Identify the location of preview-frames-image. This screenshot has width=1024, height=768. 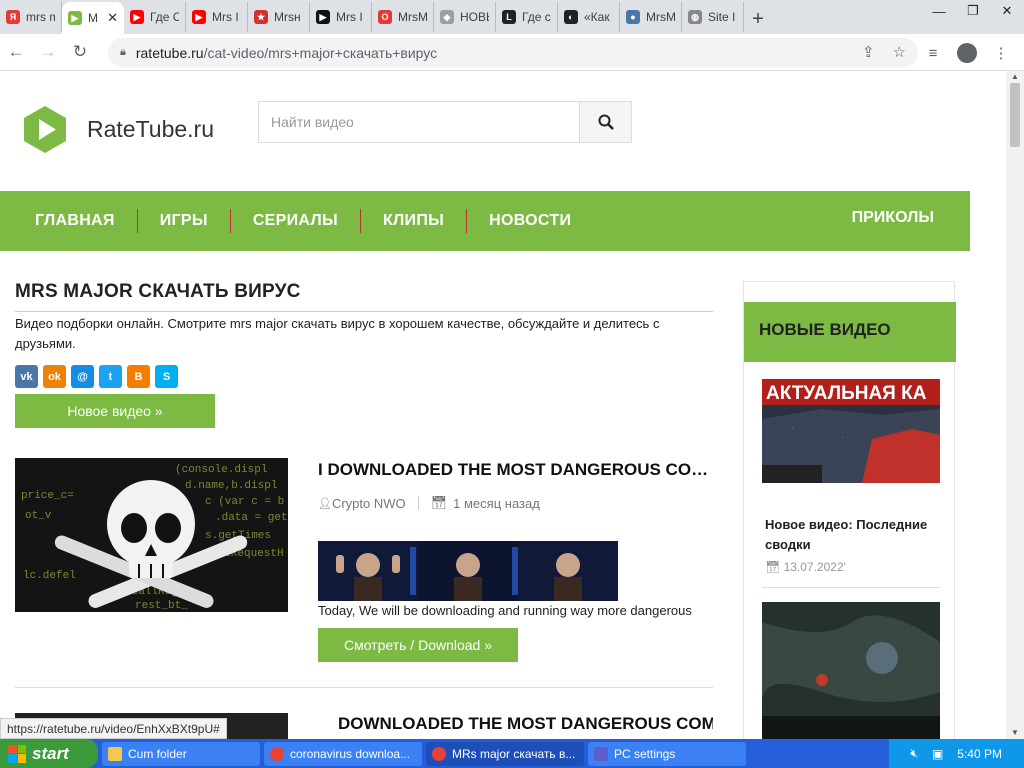
(468, 571).